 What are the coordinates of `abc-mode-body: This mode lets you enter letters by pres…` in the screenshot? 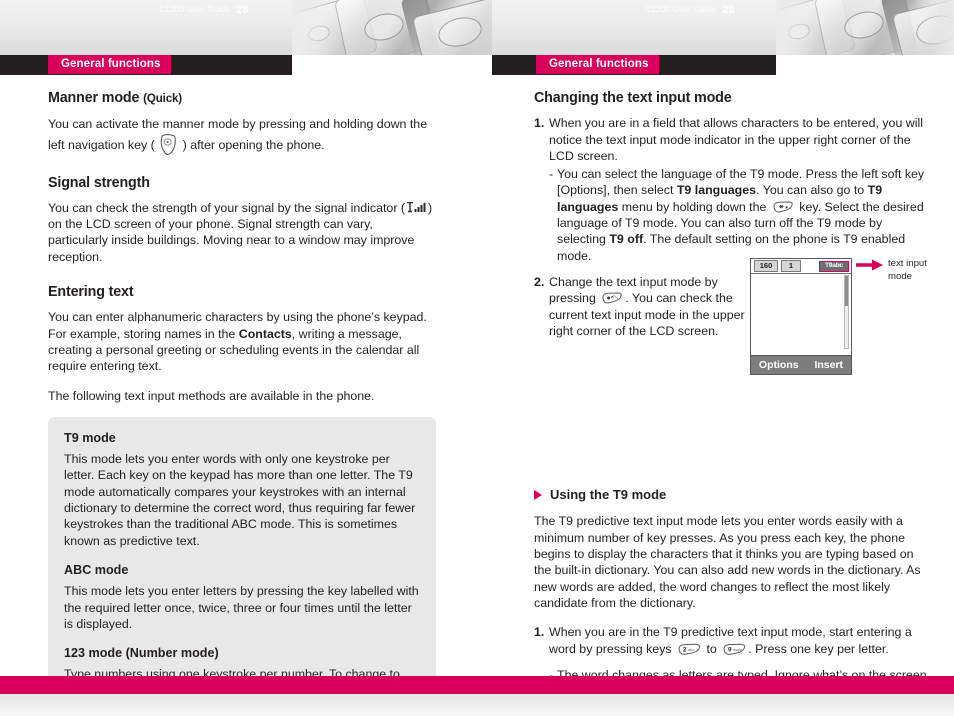 It's located at (241, 607).